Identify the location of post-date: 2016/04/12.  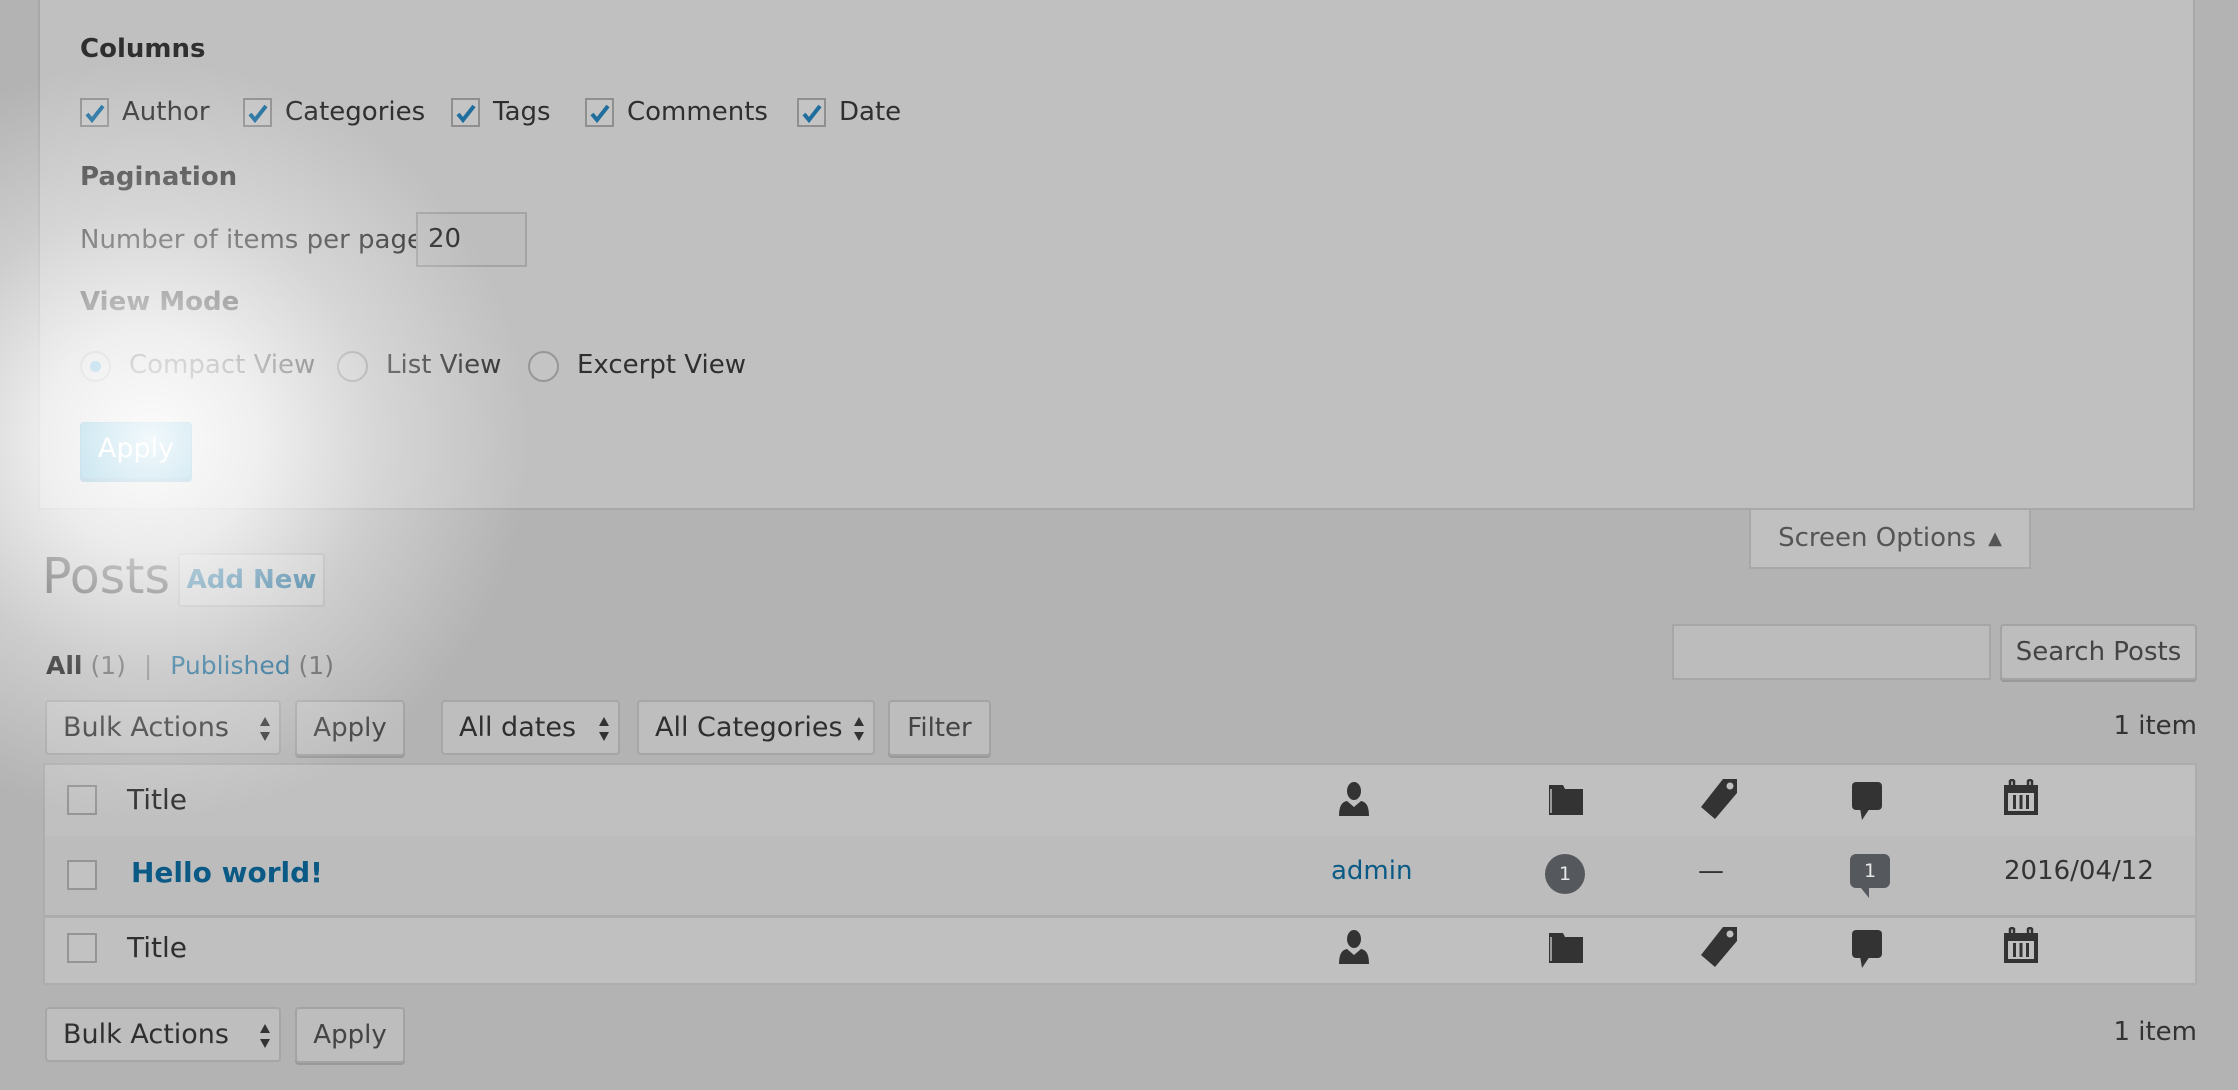
(2079, 871).